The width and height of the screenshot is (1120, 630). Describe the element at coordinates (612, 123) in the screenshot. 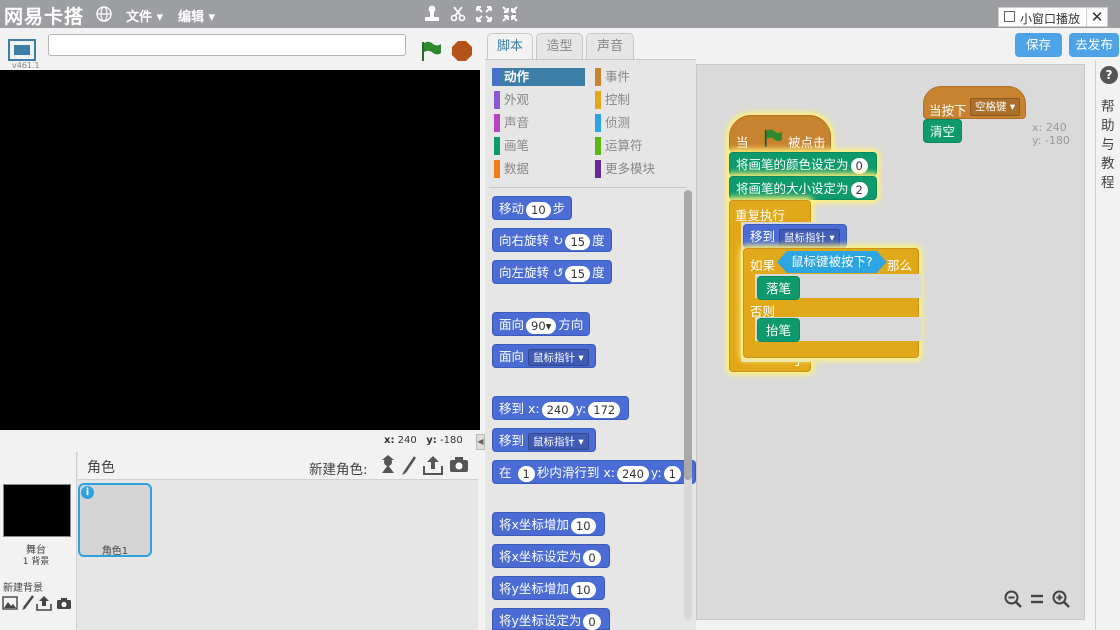

I see `category-sensing: 侦测` at that location.